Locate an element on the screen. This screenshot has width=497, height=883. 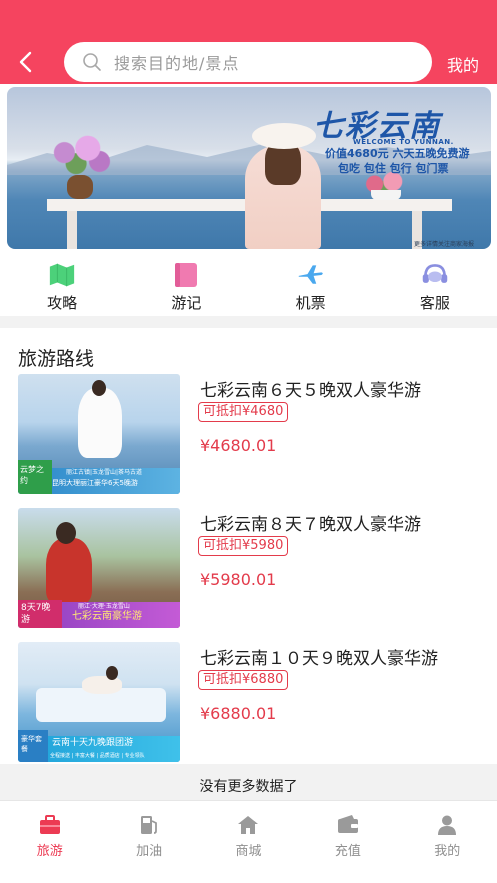
discount-tag: 可抵扣¥5980 is located at coordinates (243, 546).